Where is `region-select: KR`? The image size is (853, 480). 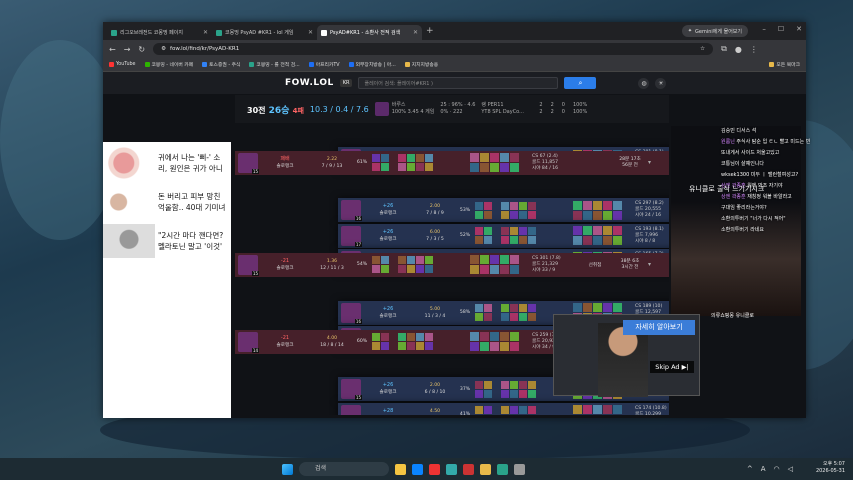 region-select: KR is located at coordinates (346, 83).